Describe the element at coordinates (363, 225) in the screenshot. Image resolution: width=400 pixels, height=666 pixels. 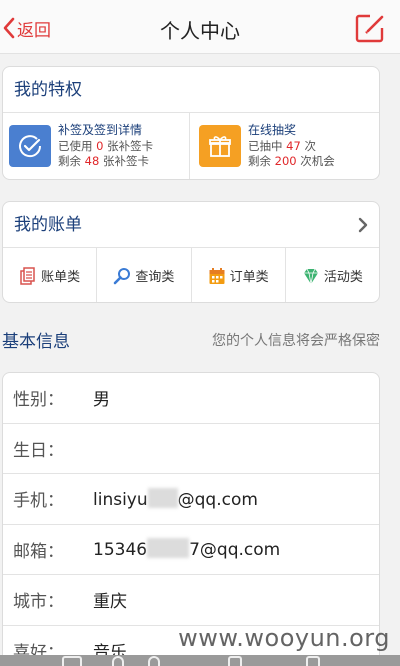
I see `chevron-right-icon` at that location.